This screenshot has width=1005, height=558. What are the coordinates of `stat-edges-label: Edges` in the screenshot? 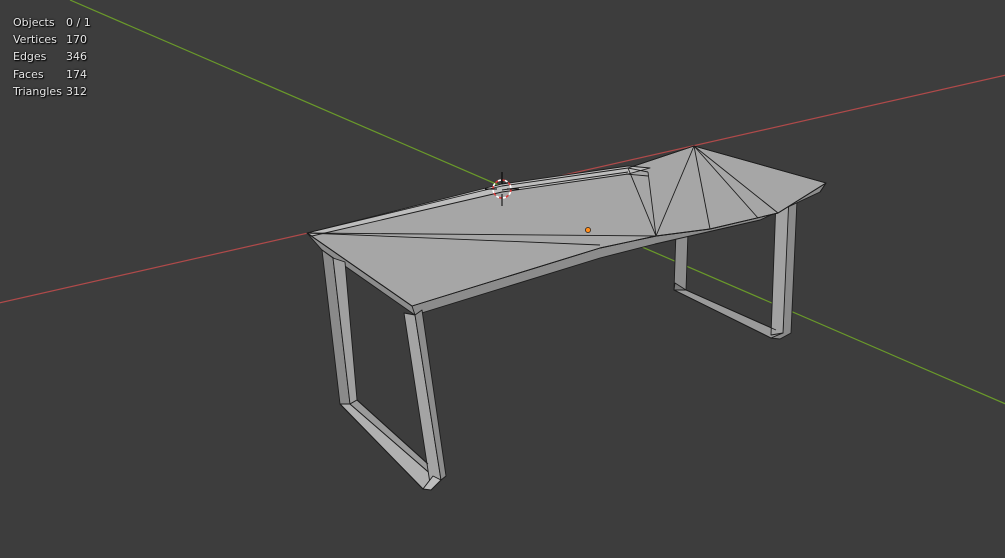 It's located at (30, 57).